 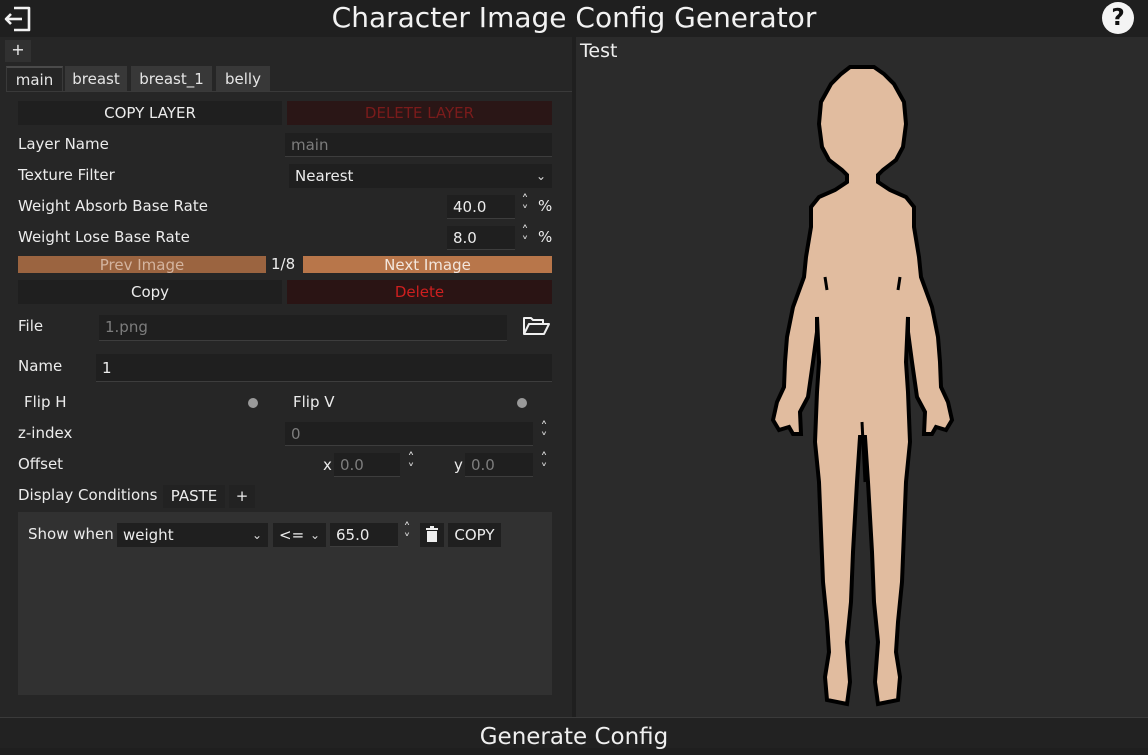 I want to click on condition-operator-select: <= ⌄, so click(x=299, y=535).